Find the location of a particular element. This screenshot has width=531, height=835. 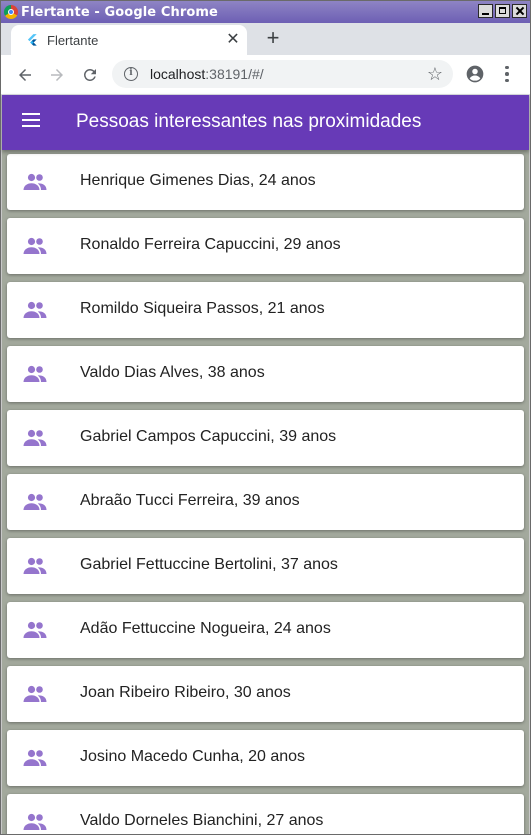

browser-toolbar: i localhost:38191/#/ ☆ is located at coordinates (265, 75).